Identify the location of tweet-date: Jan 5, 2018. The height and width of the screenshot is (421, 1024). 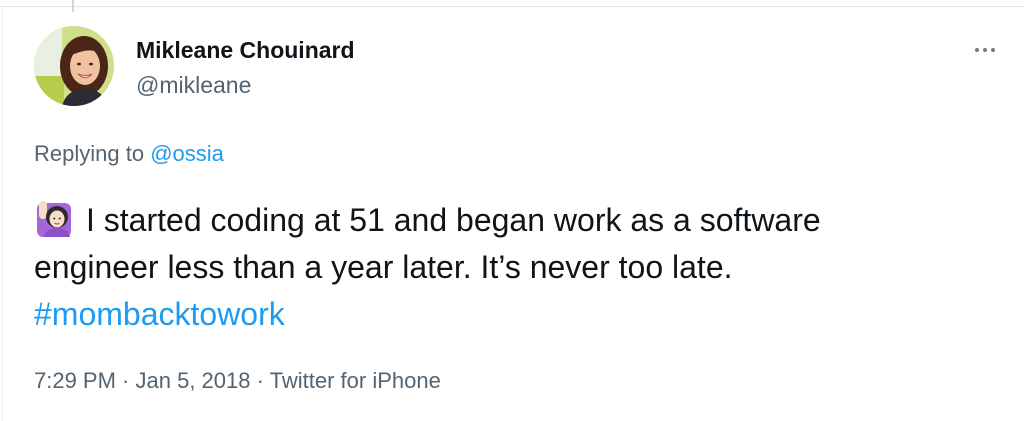
(193, 380).